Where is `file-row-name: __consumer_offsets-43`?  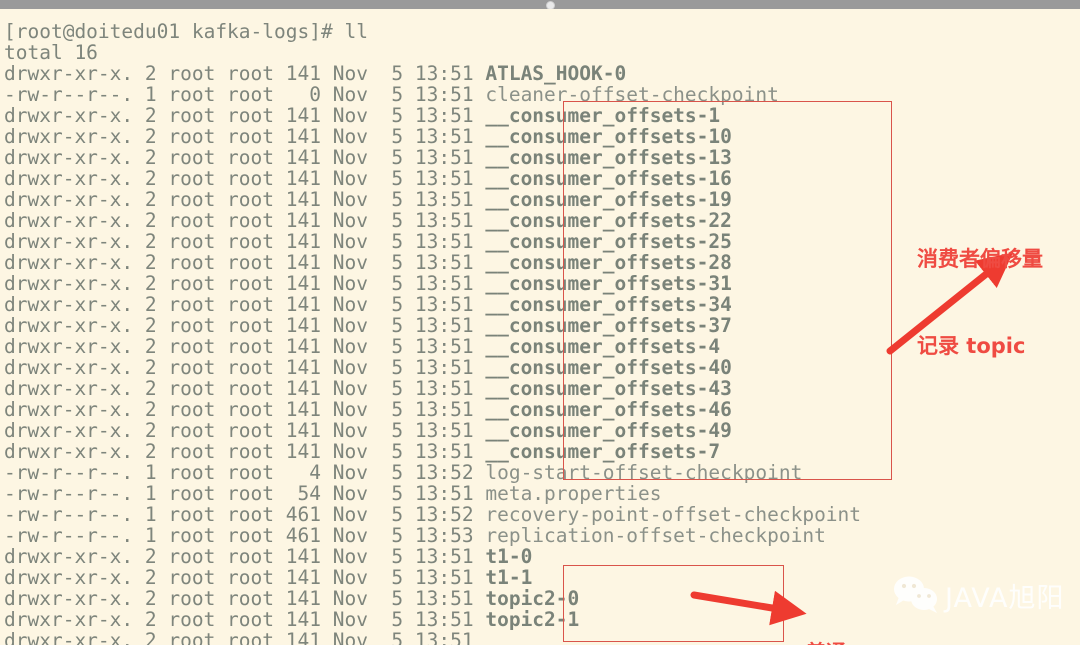 file-row-name: __consumer_offsets-43 is located at coordinates (608, 388).